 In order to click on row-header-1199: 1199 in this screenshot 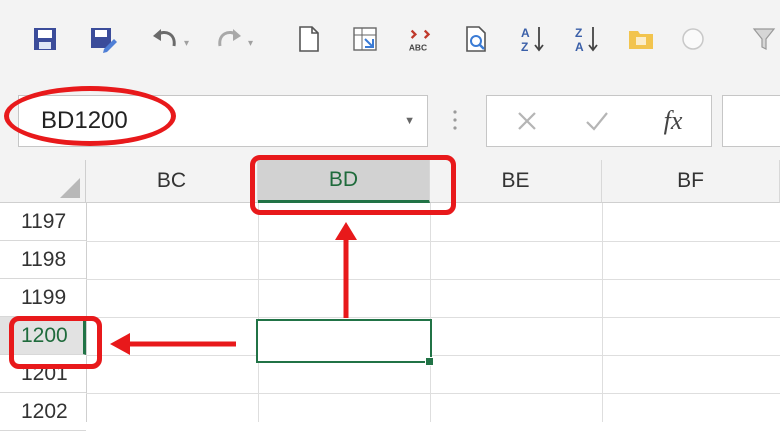, I will do `click(43, 298)`.